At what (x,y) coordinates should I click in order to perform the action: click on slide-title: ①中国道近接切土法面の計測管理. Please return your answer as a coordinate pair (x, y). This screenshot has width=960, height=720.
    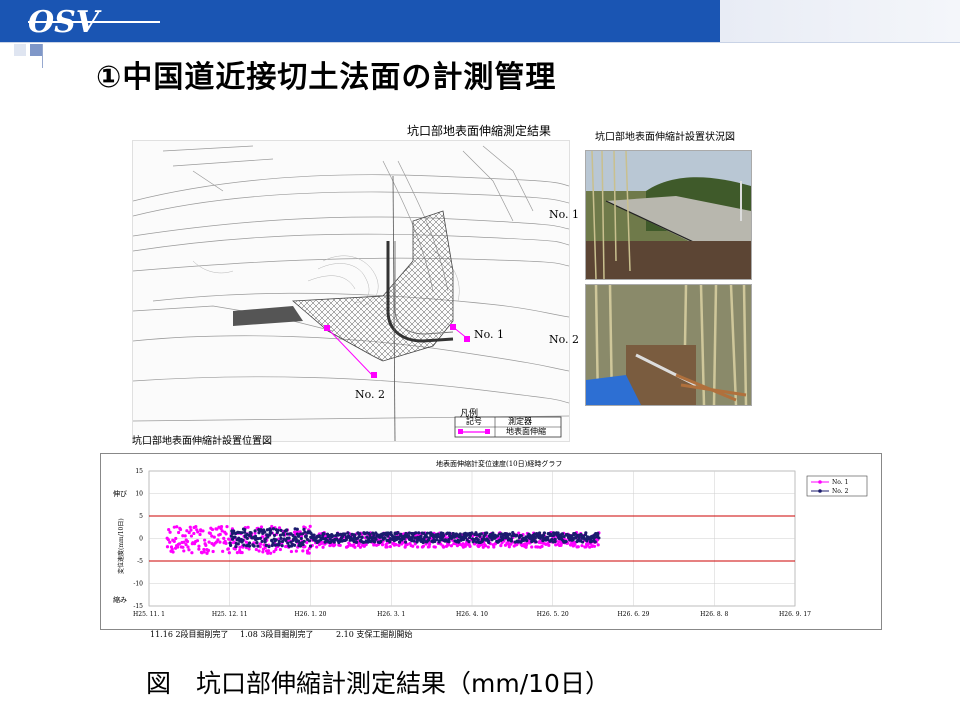
    Looking at the image, I should click on (326, 77).